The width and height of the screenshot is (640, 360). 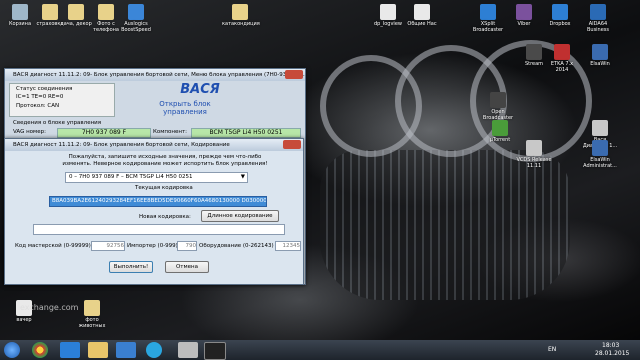 I want to click on vag-number-field: 7H0 937 089 F, so click(x=104, y=133).